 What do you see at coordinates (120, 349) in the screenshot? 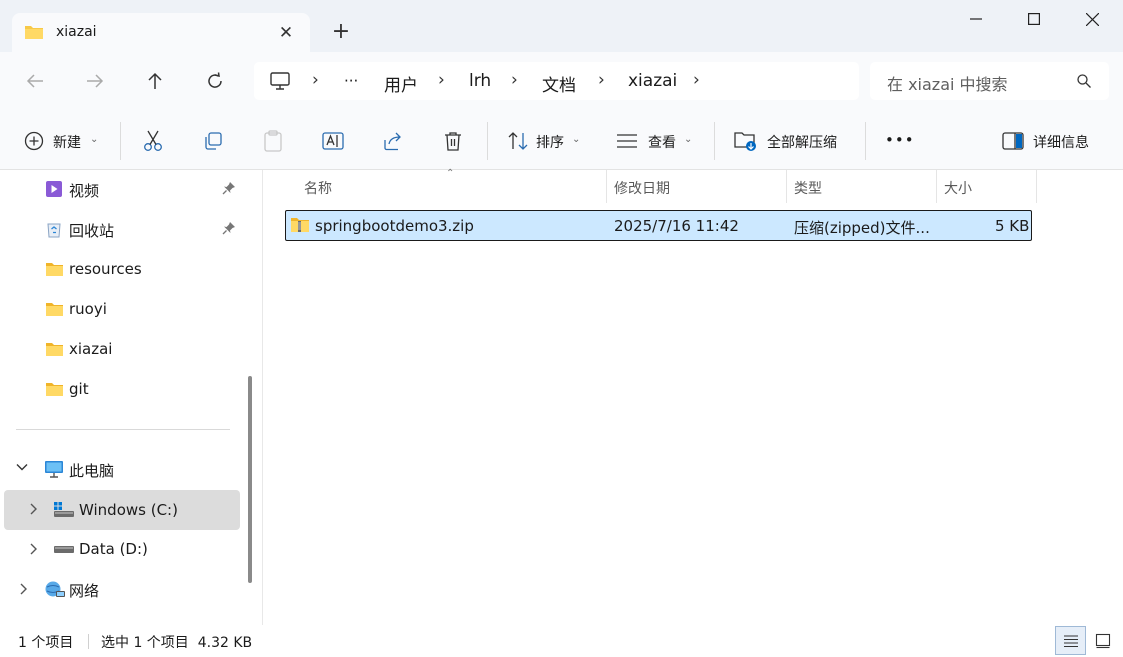
I see `sidebar-item-xiazai: xiazai` at bounding box center [120, 349].